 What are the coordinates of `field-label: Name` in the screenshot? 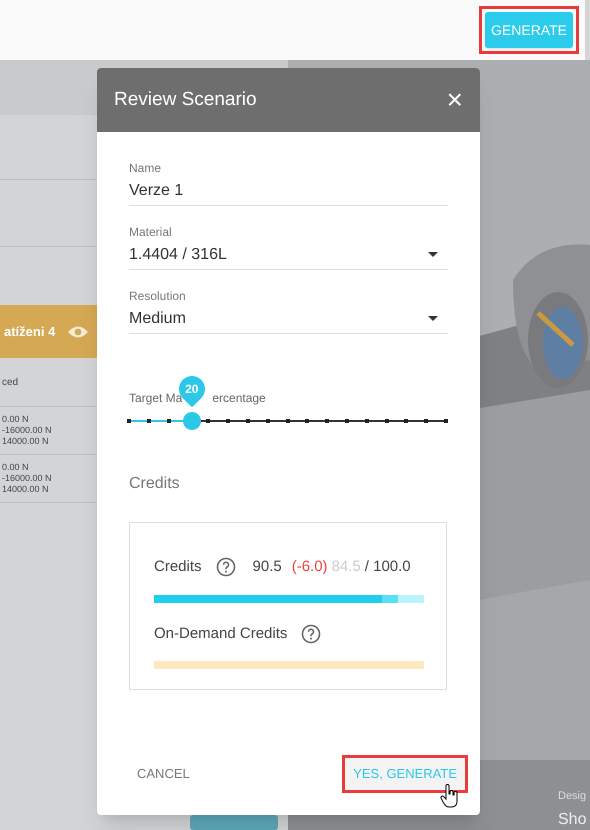 It's located at (145, 168).